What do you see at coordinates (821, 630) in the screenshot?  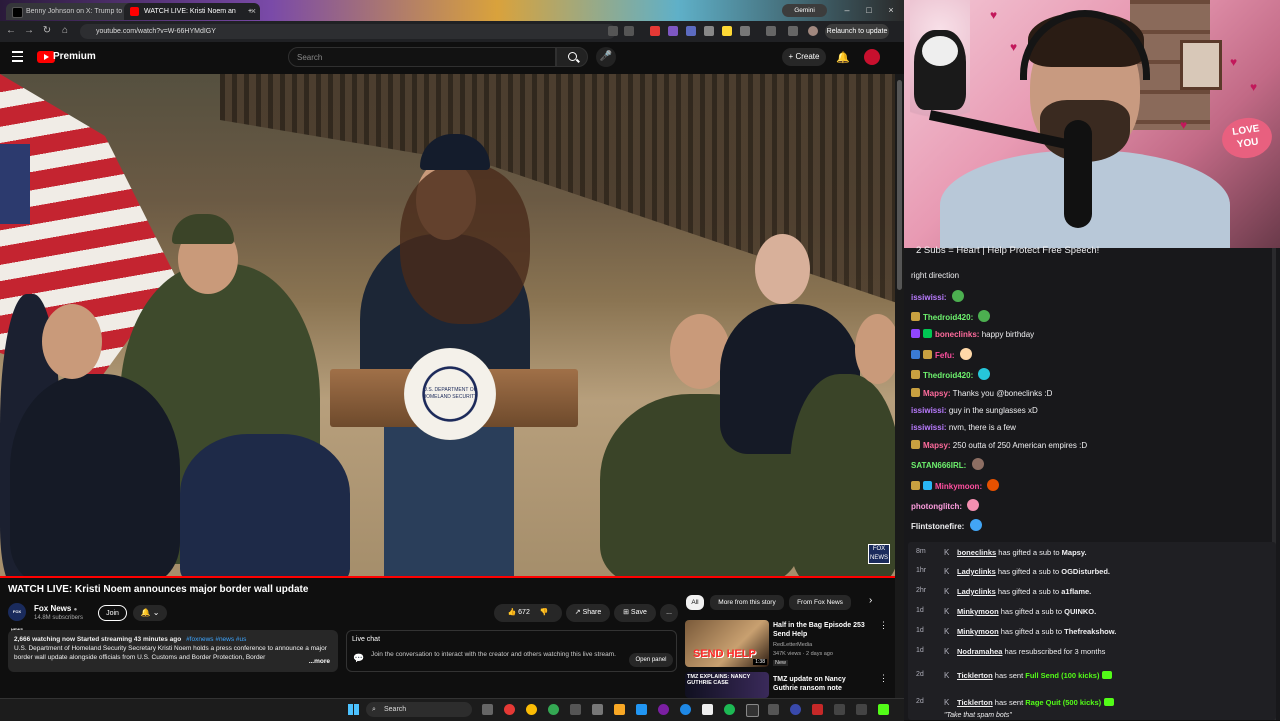 I see `recommendation-title: Half in the Bag Episode 253 Send Help` at bounding box center [821, 630].